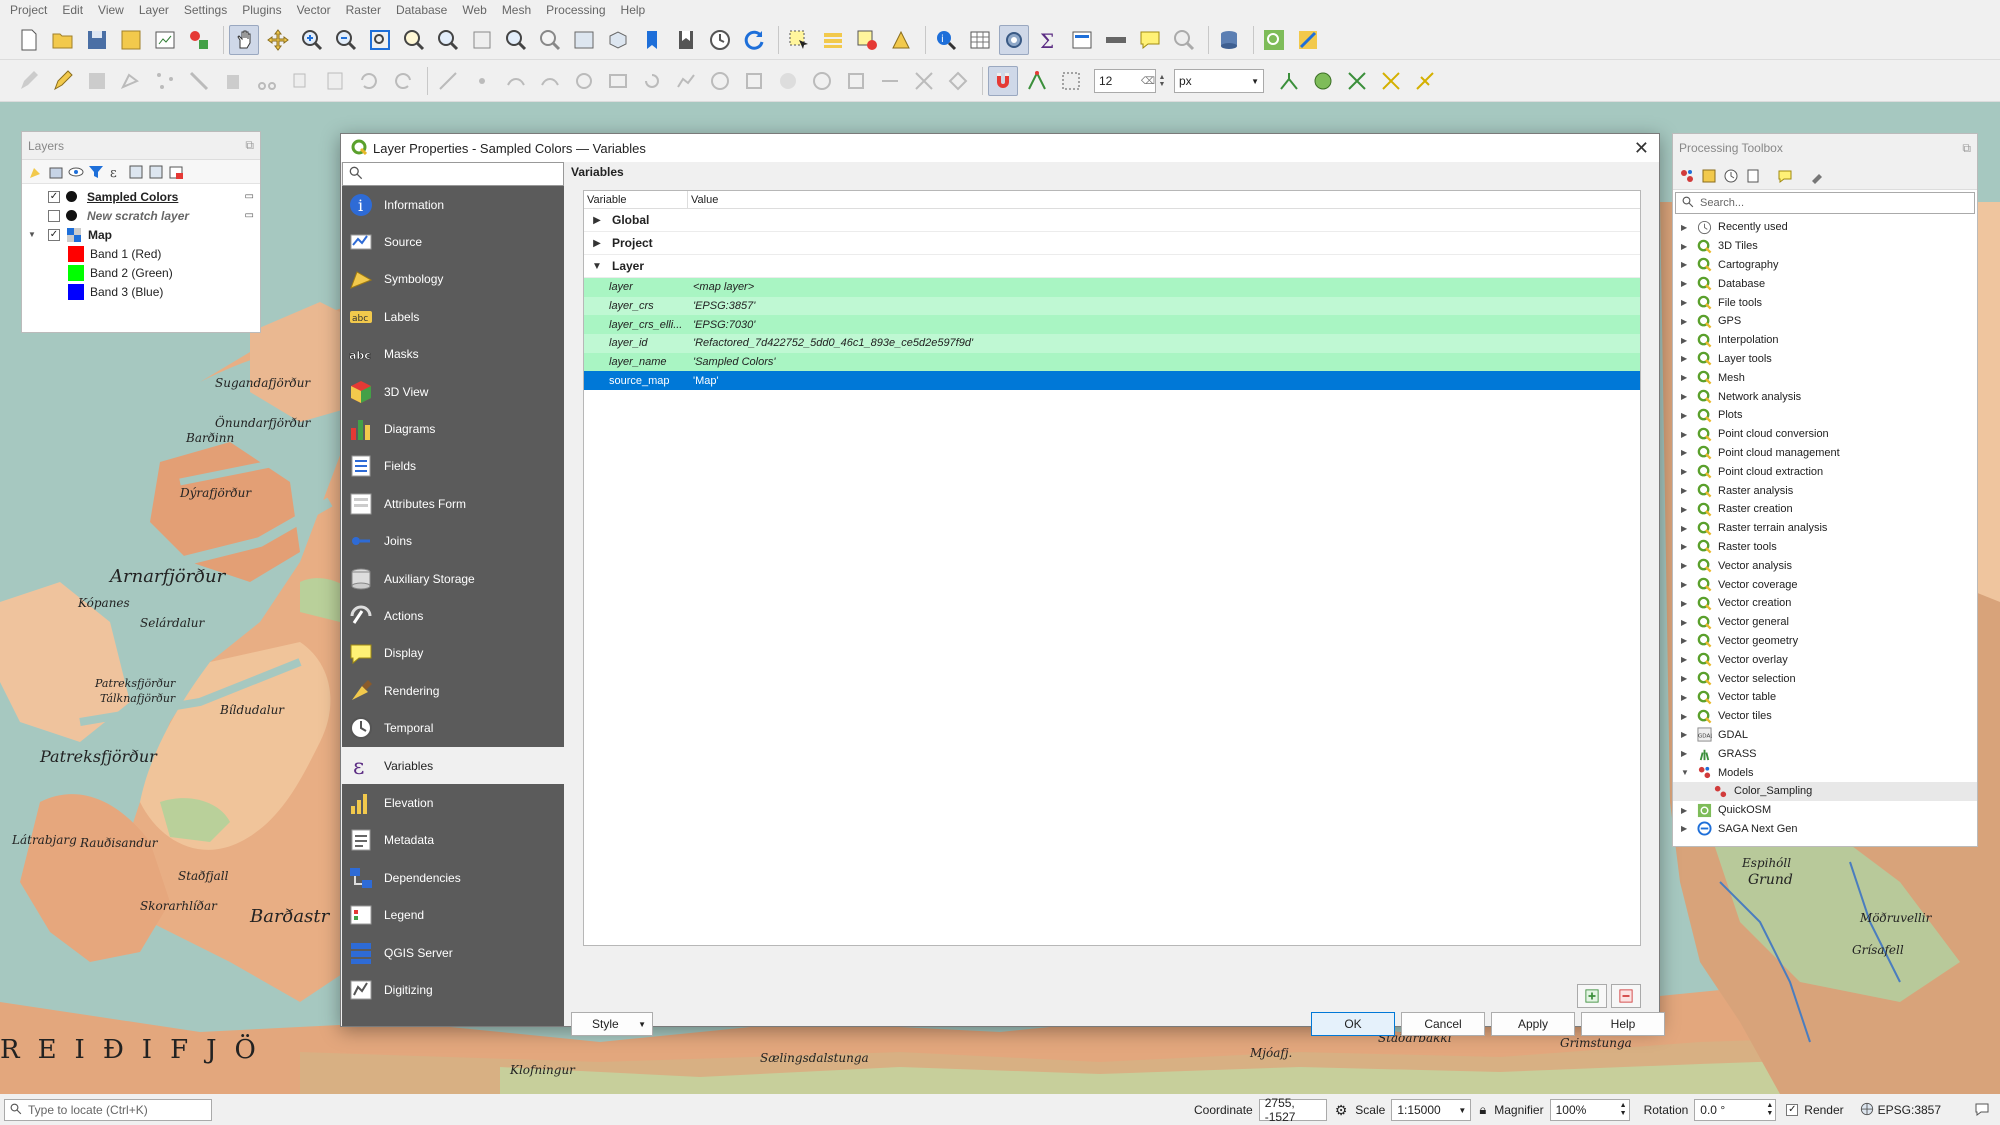 This screenshot has height=1125, width=2000. Describe the element at coordinates (29, 40) in the screenshot. I see `new-project-icon` at that location.